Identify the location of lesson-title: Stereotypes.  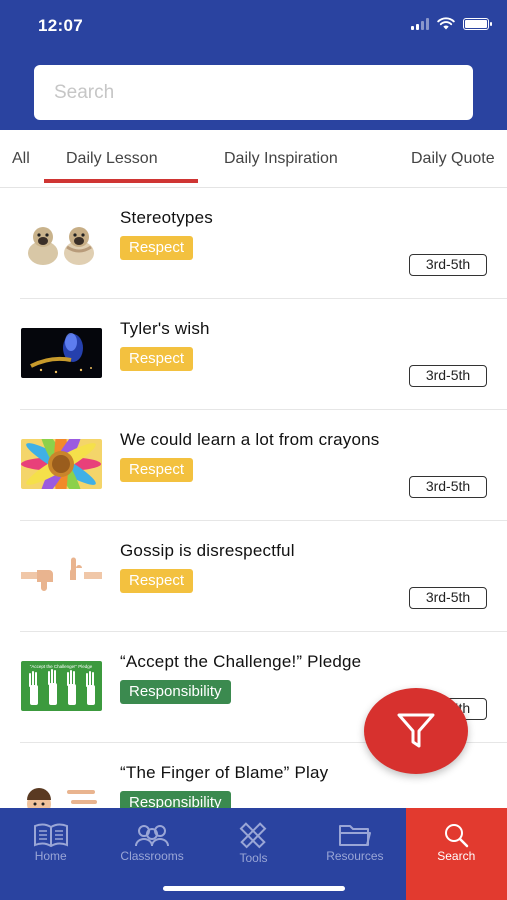
(166, 217).